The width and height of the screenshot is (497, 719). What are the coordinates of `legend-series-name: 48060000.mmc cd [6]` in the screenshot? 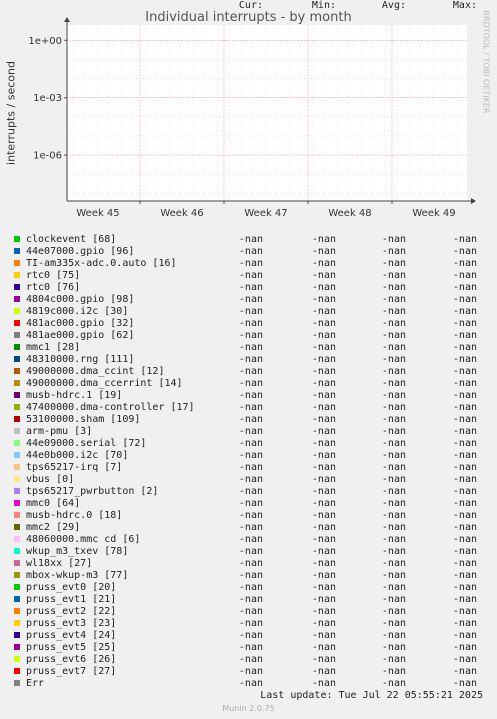 It's located at (83, 539).